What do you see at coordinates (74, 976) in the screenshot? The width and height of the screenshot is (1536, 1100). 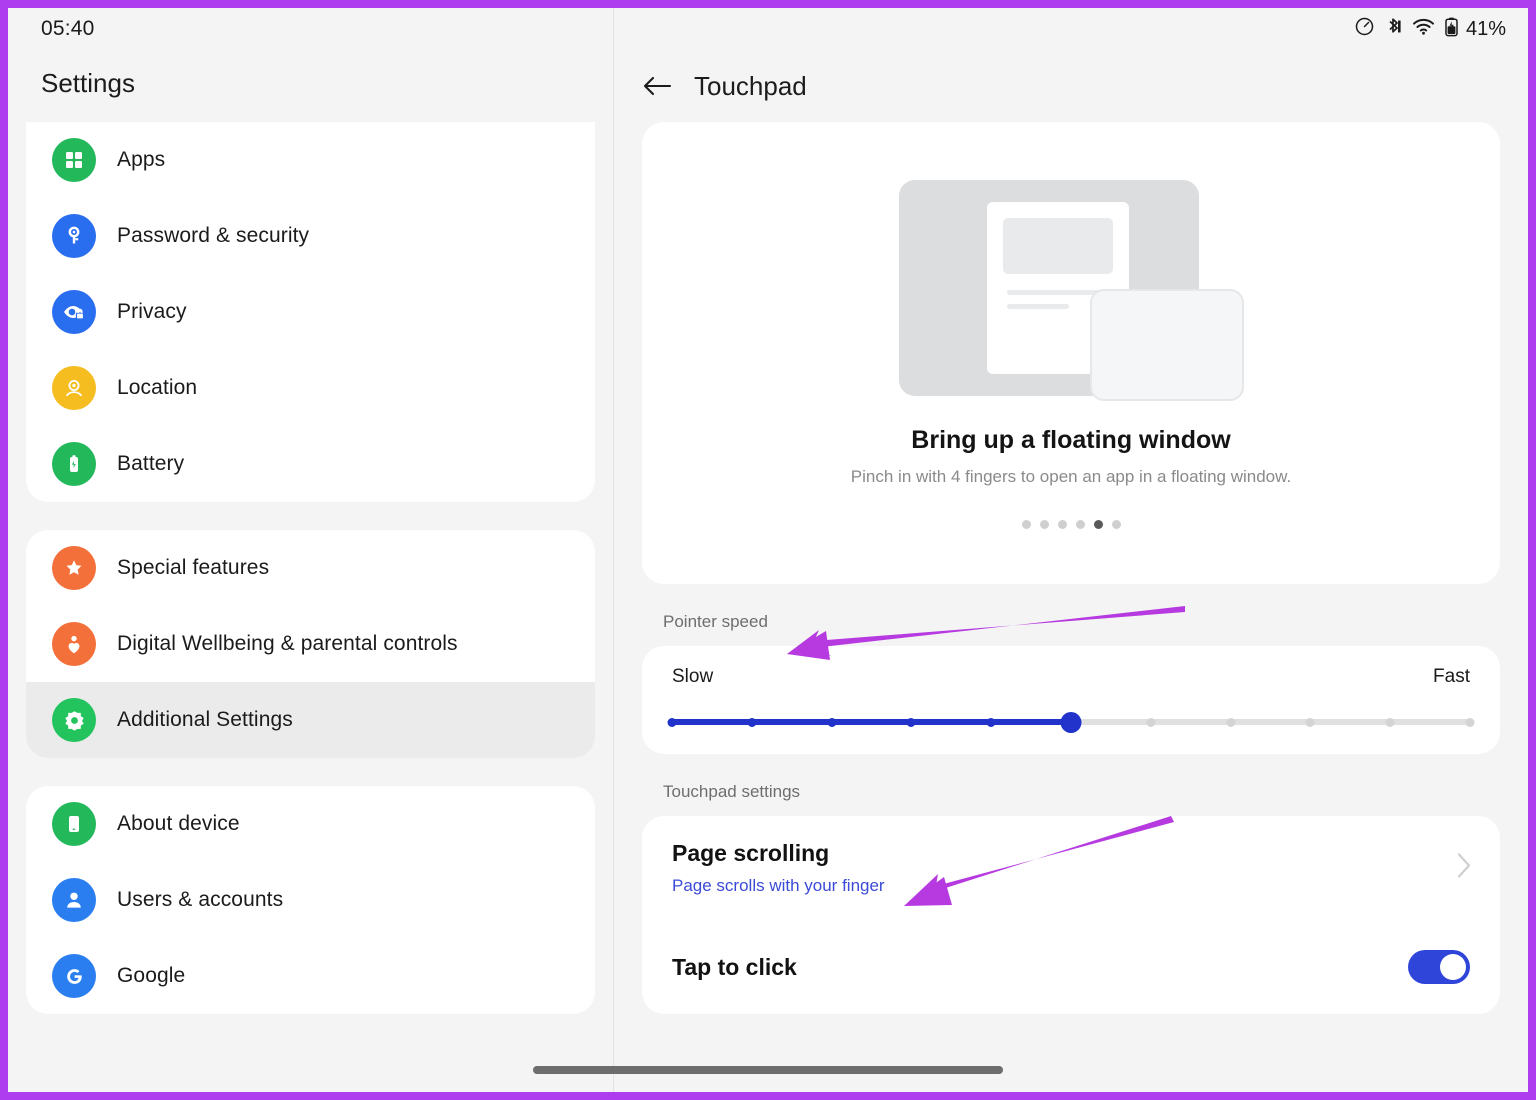 I see `google-g-icon` at bounding box center [74, 976].